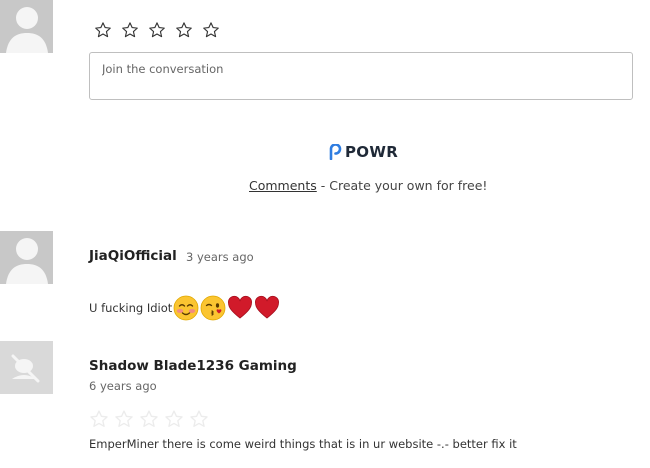 The image size is (650, 468). I want to click on comment-rating-stars, so click(149, 419).